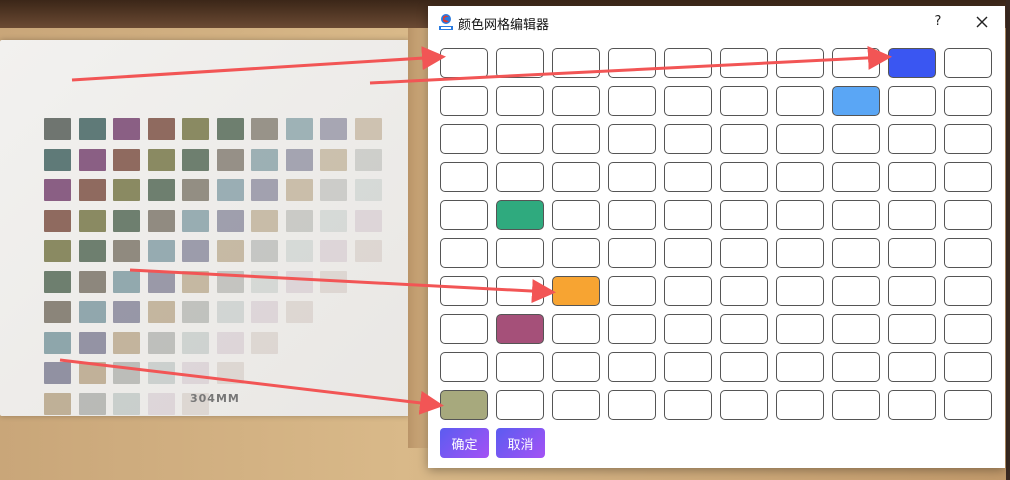 This screenshot has height=480, width=1010. What do you see at coordinates (520, 443) in the screenshot?
I see `cancel-button: 取消` at bounding box center [520, 443].